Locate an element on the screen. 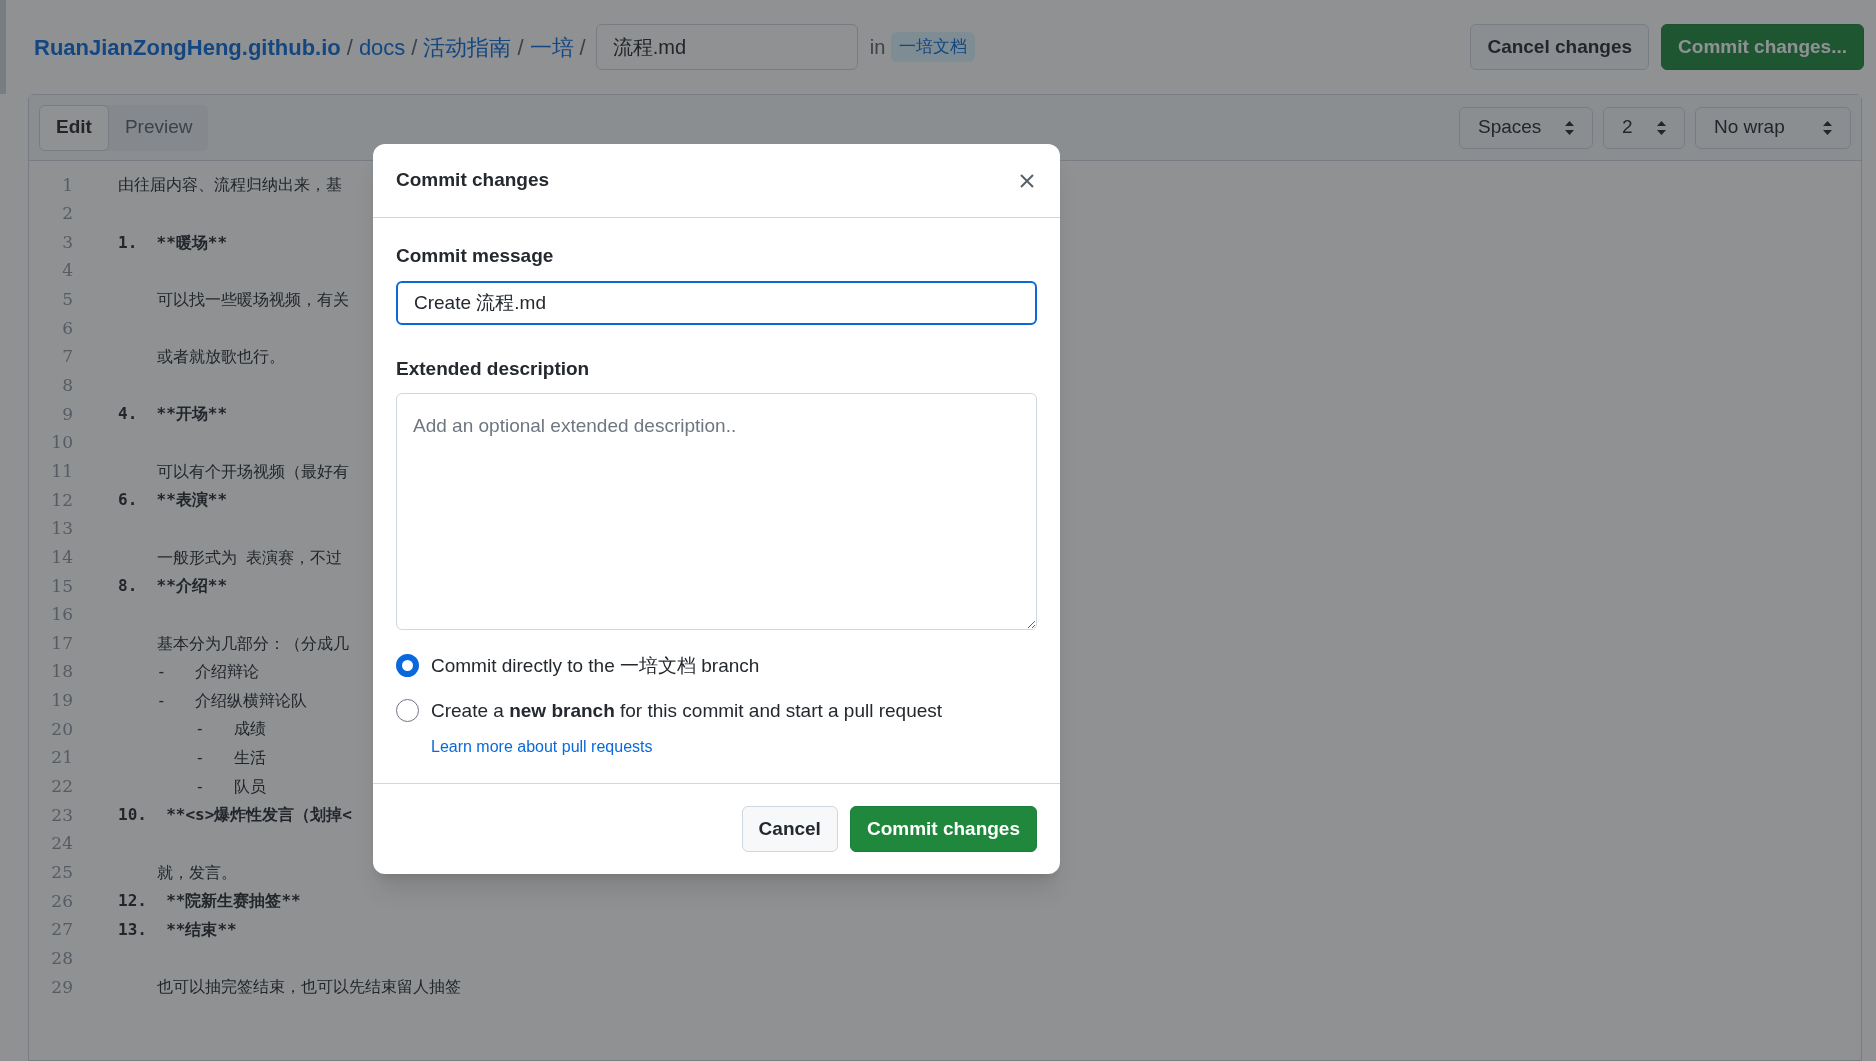 Image resolution: width=1876 pixels, height=1061 pixels. line-number: 20 is located at coordinates (61, 729).